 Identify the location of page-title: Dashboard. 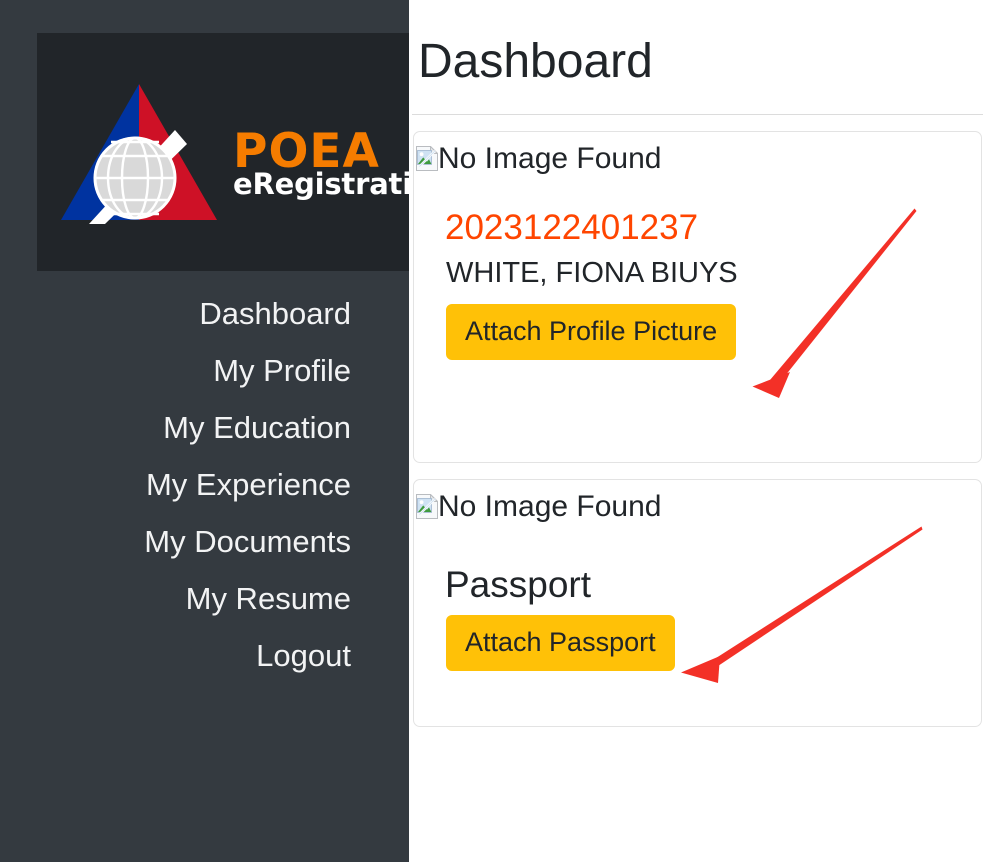
(535, 61).